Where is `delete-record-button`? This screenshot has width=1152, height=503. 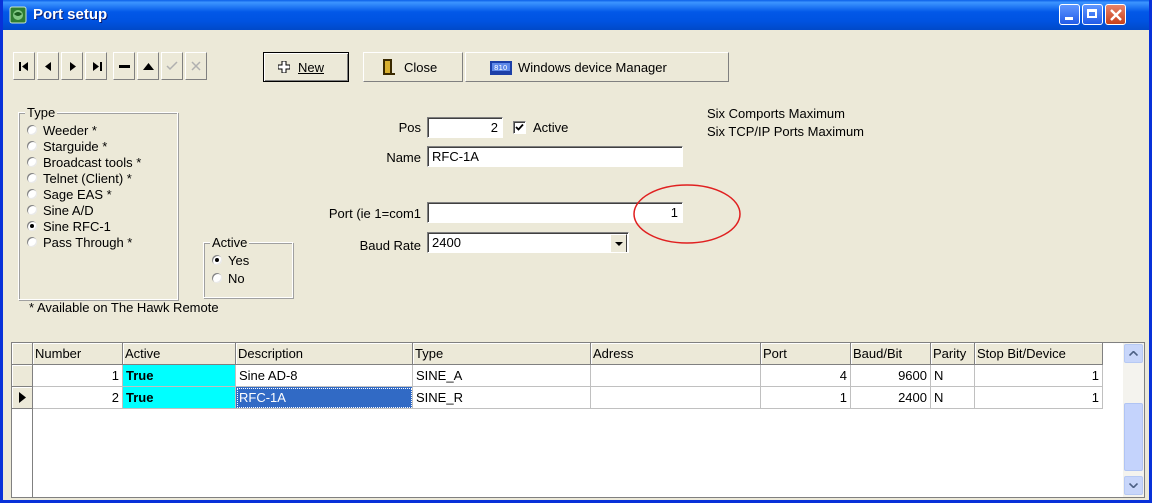 delete-record-button is located at coordinates (124, 66).